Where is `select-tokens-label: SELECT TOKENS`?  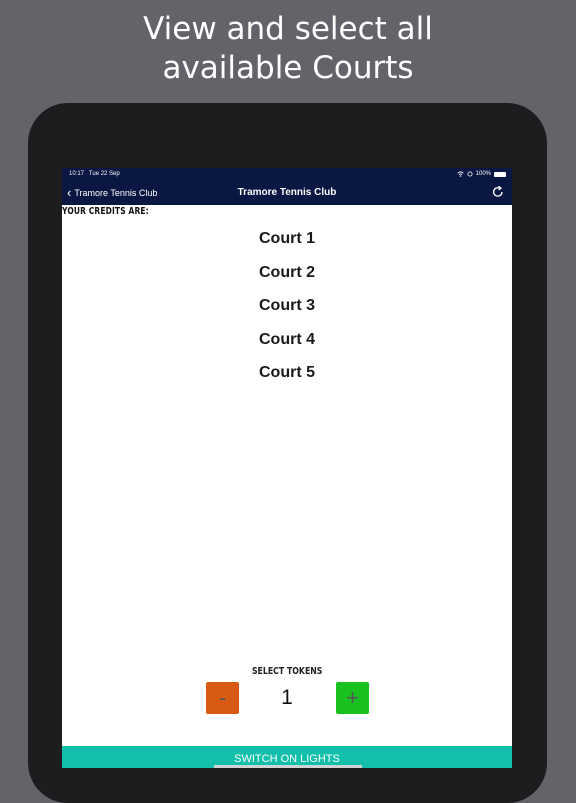
select-tokens-label: SELECT TOKENS is located at coordinates (287, 671).